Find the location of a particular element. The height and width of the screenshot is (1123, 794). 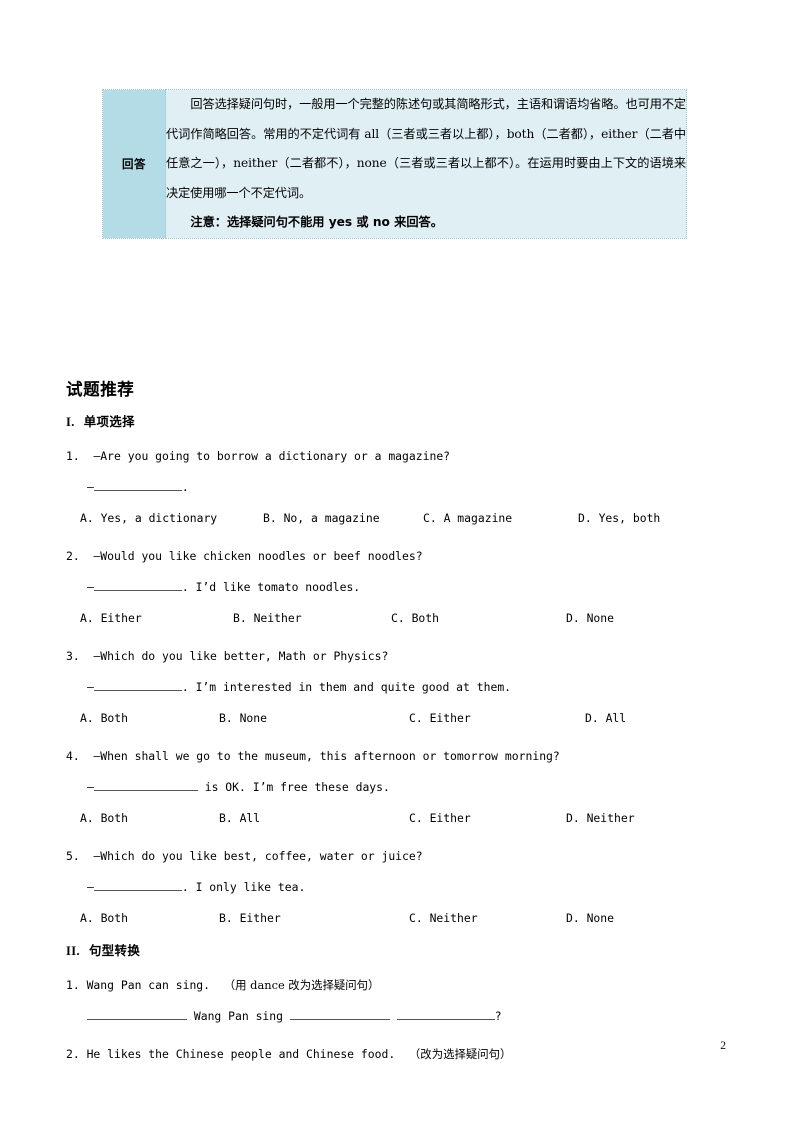

question-answer-line: —. is located at coordinates (396, 487).